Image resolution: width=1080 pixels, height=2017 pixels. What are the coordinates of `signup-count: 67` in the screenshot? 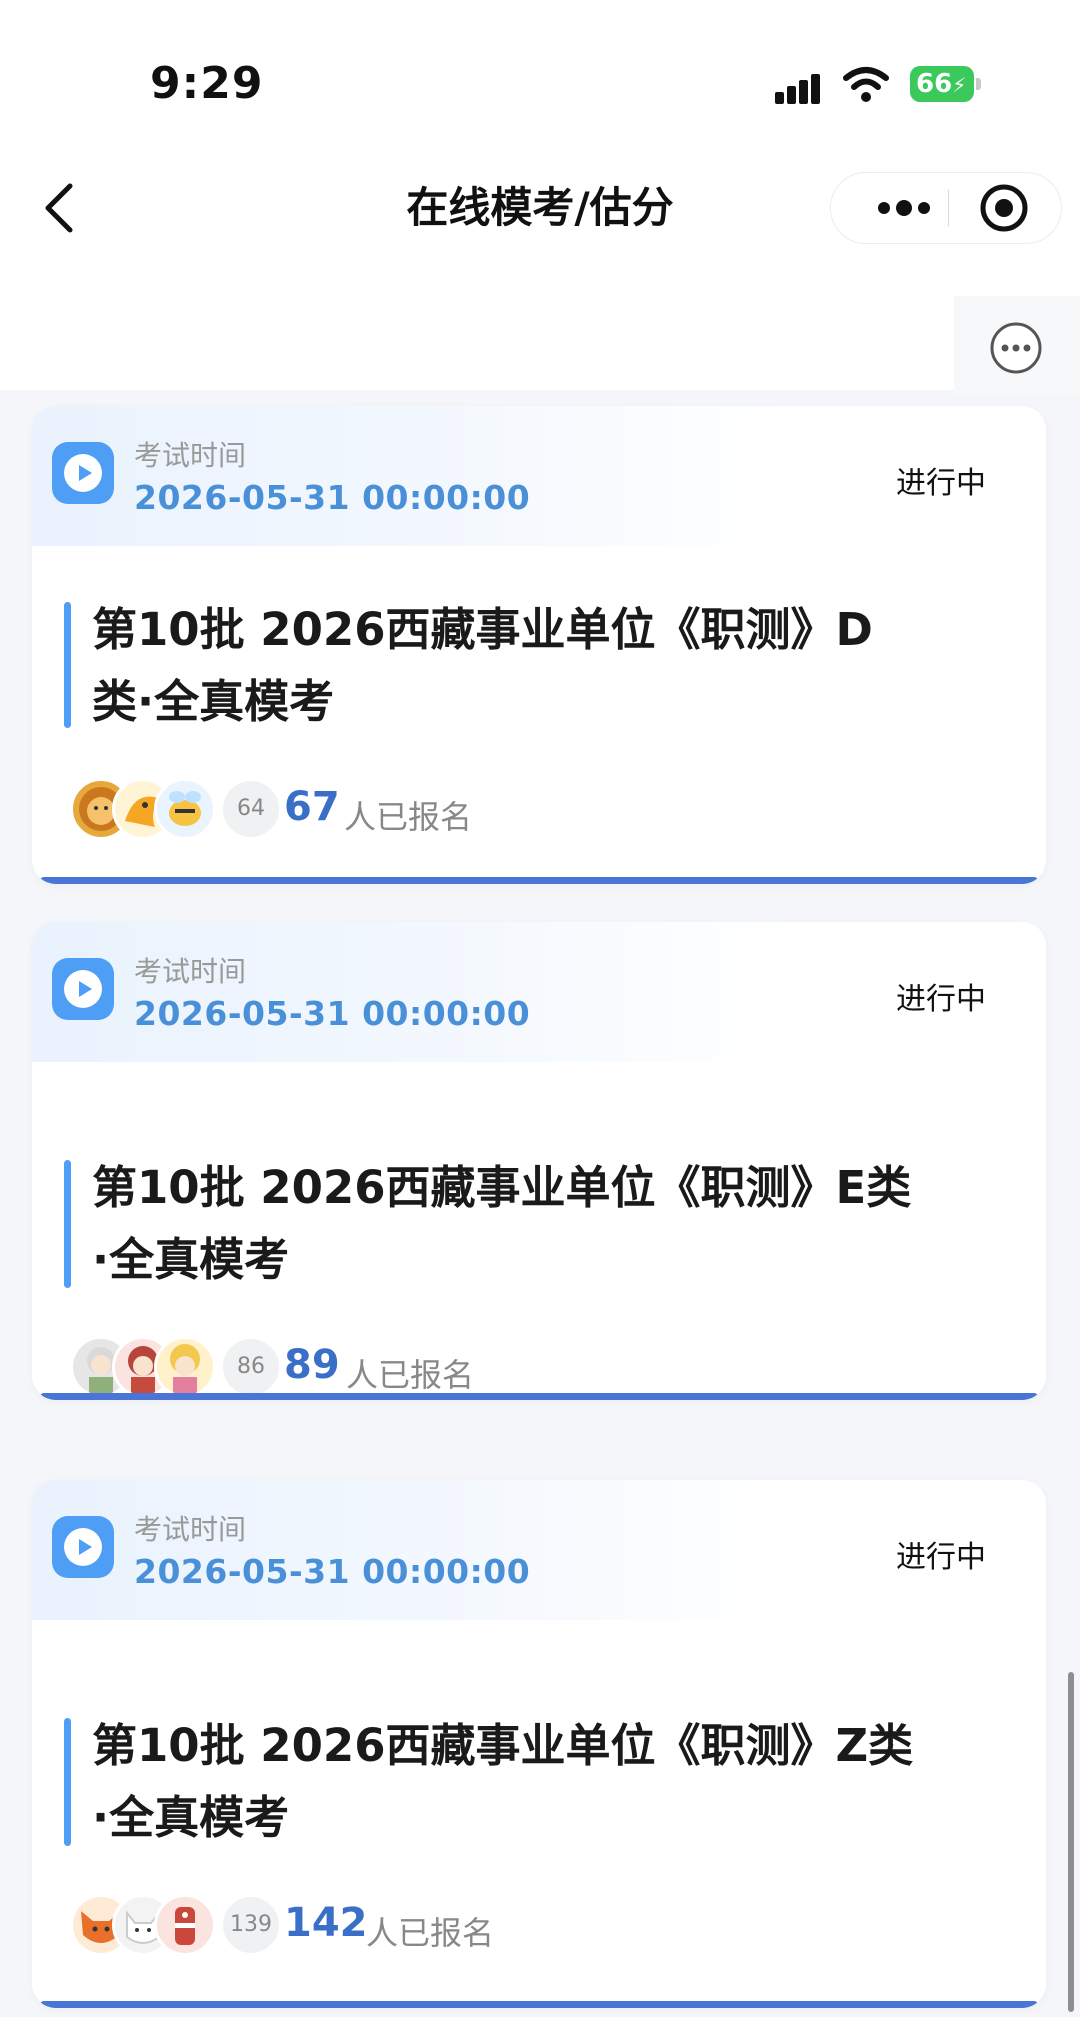 It's located at (312, 807).